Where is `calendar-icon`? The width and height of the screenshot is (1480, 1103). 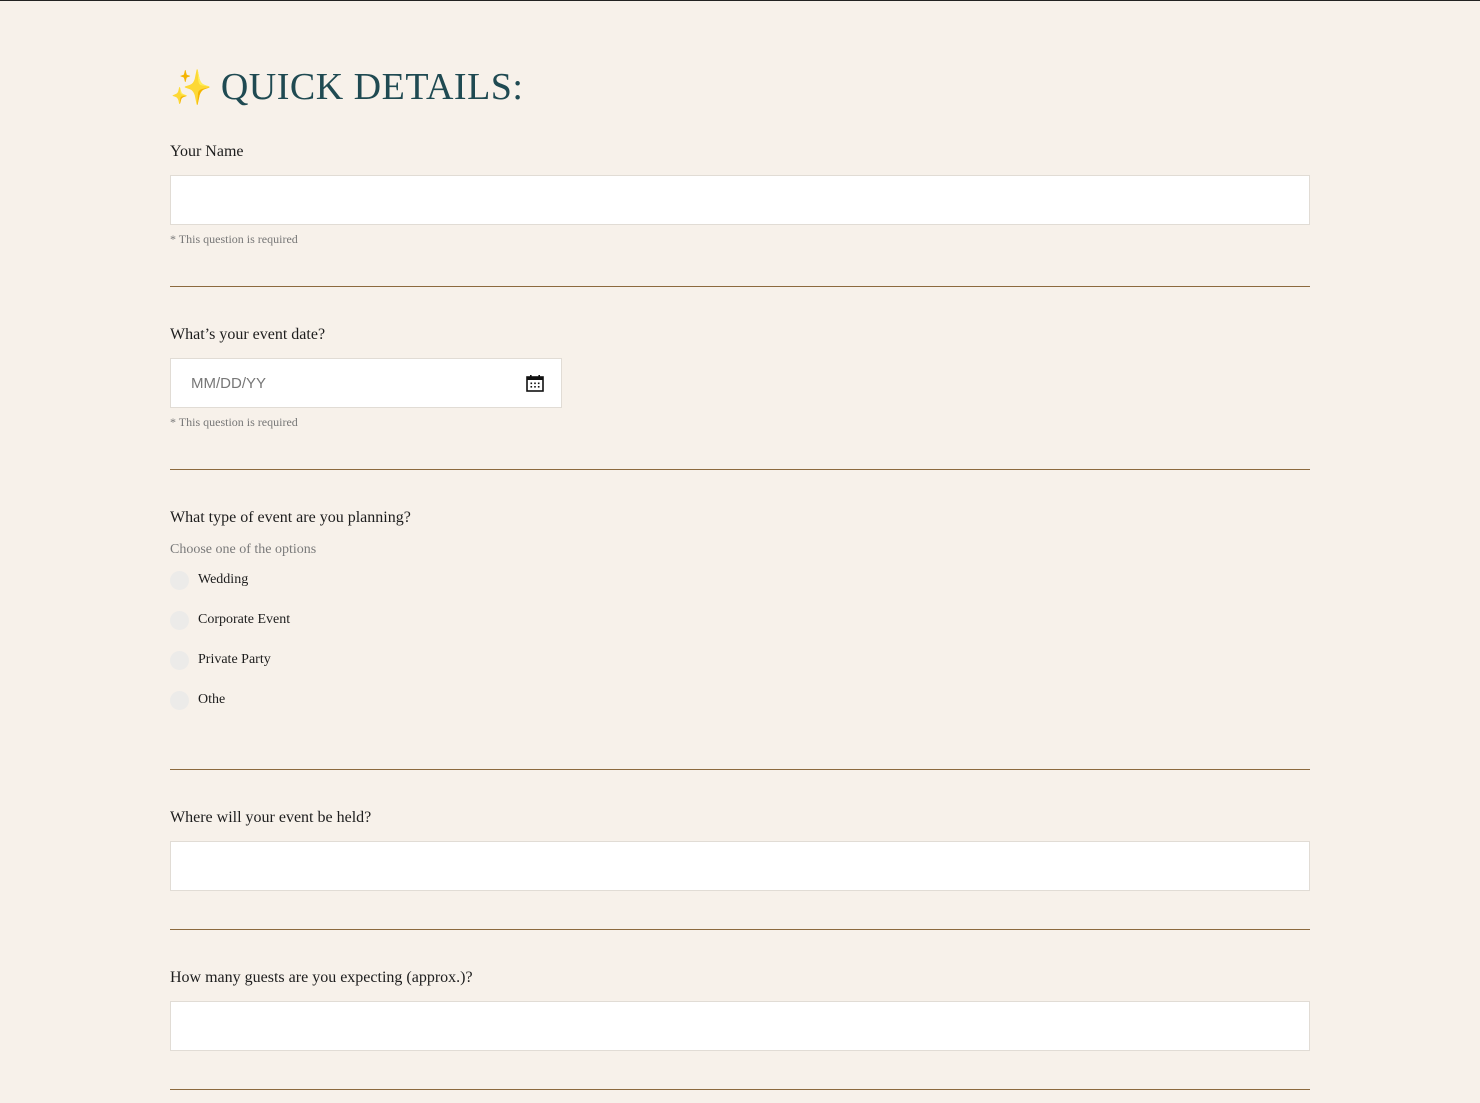
calendar-icon is located at coordinates (535, 383).